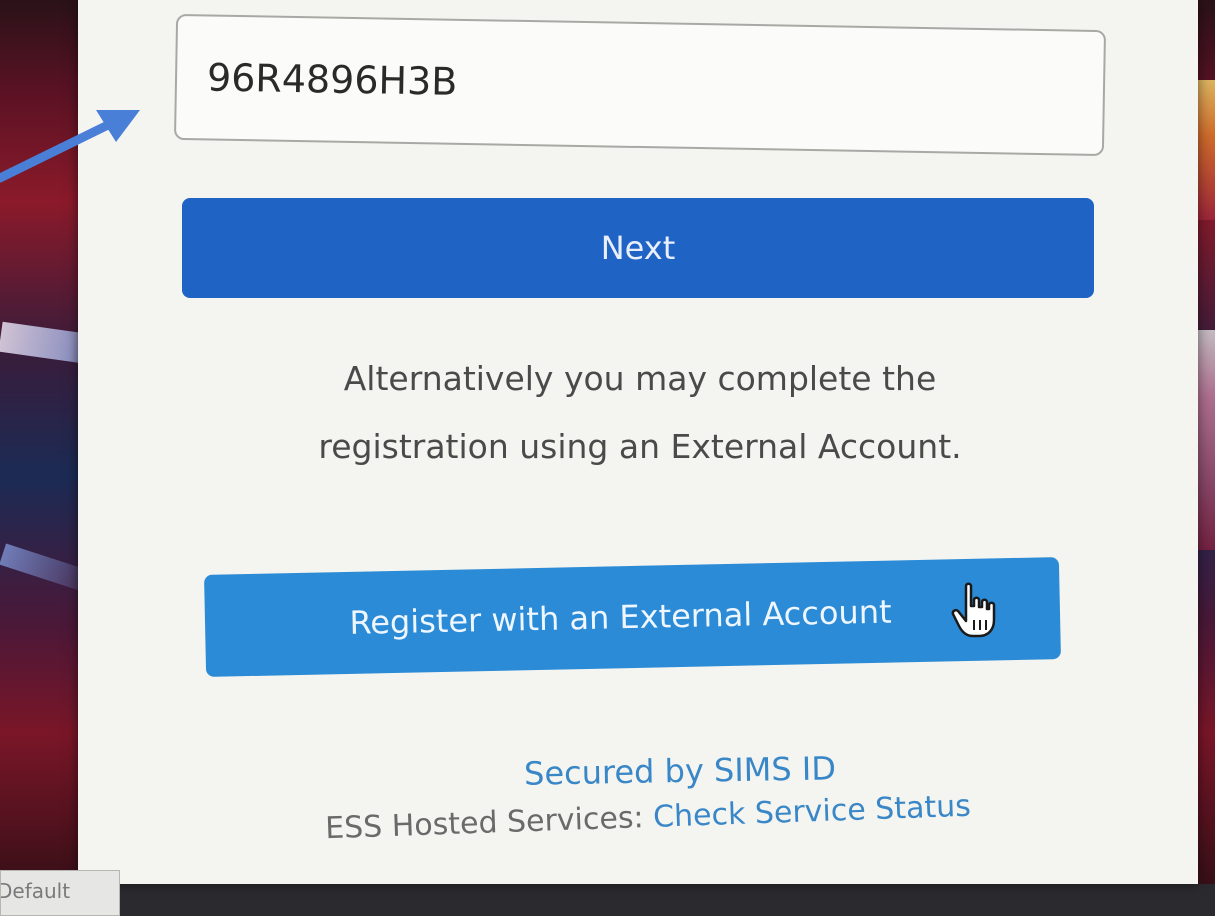  What do you see at coordinates (973, 610) in the screenshot?
I see `hand-pointer-icon` at bounding box center [973, 610].